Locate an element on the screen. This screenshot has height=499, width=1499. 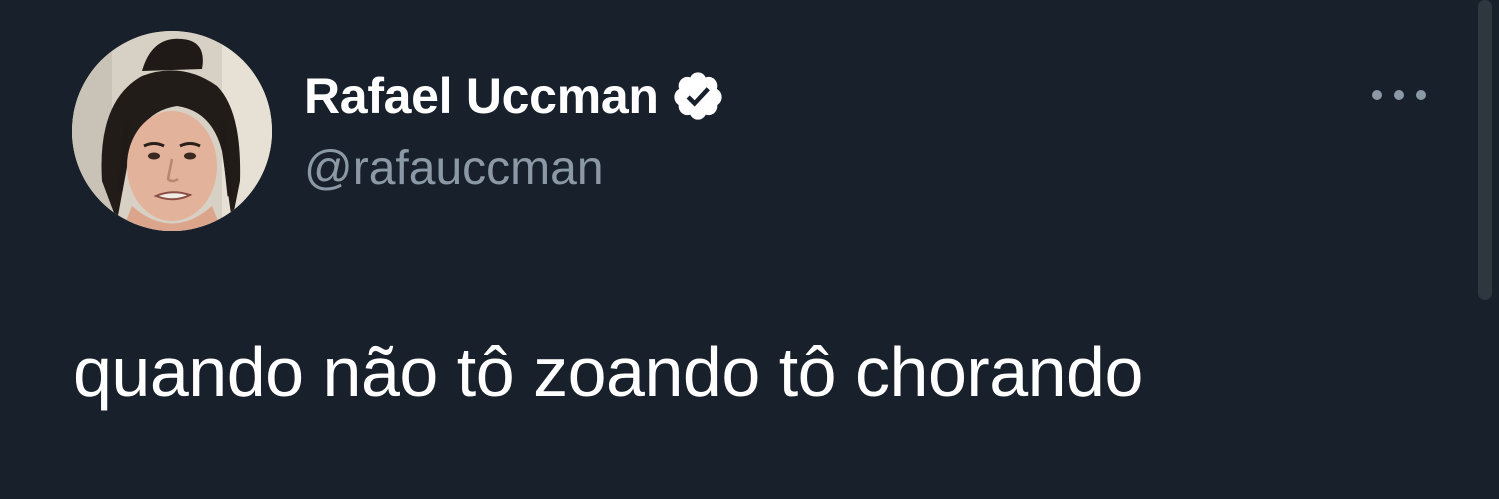
display-name: Rafael Uccman is located at coordinates (481, 96).